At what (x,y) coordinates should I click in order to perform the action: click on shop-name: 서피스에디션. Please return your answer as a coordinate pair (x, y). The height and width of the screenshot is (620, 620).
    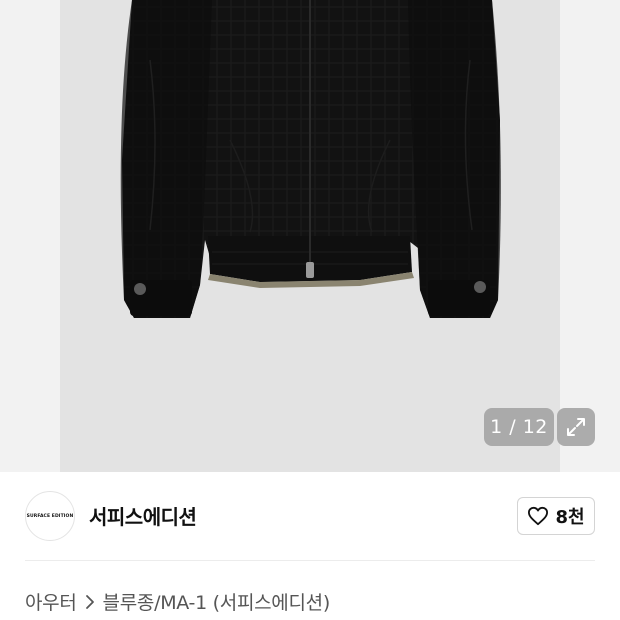
    Looking at the image, I should click on (143, 515).